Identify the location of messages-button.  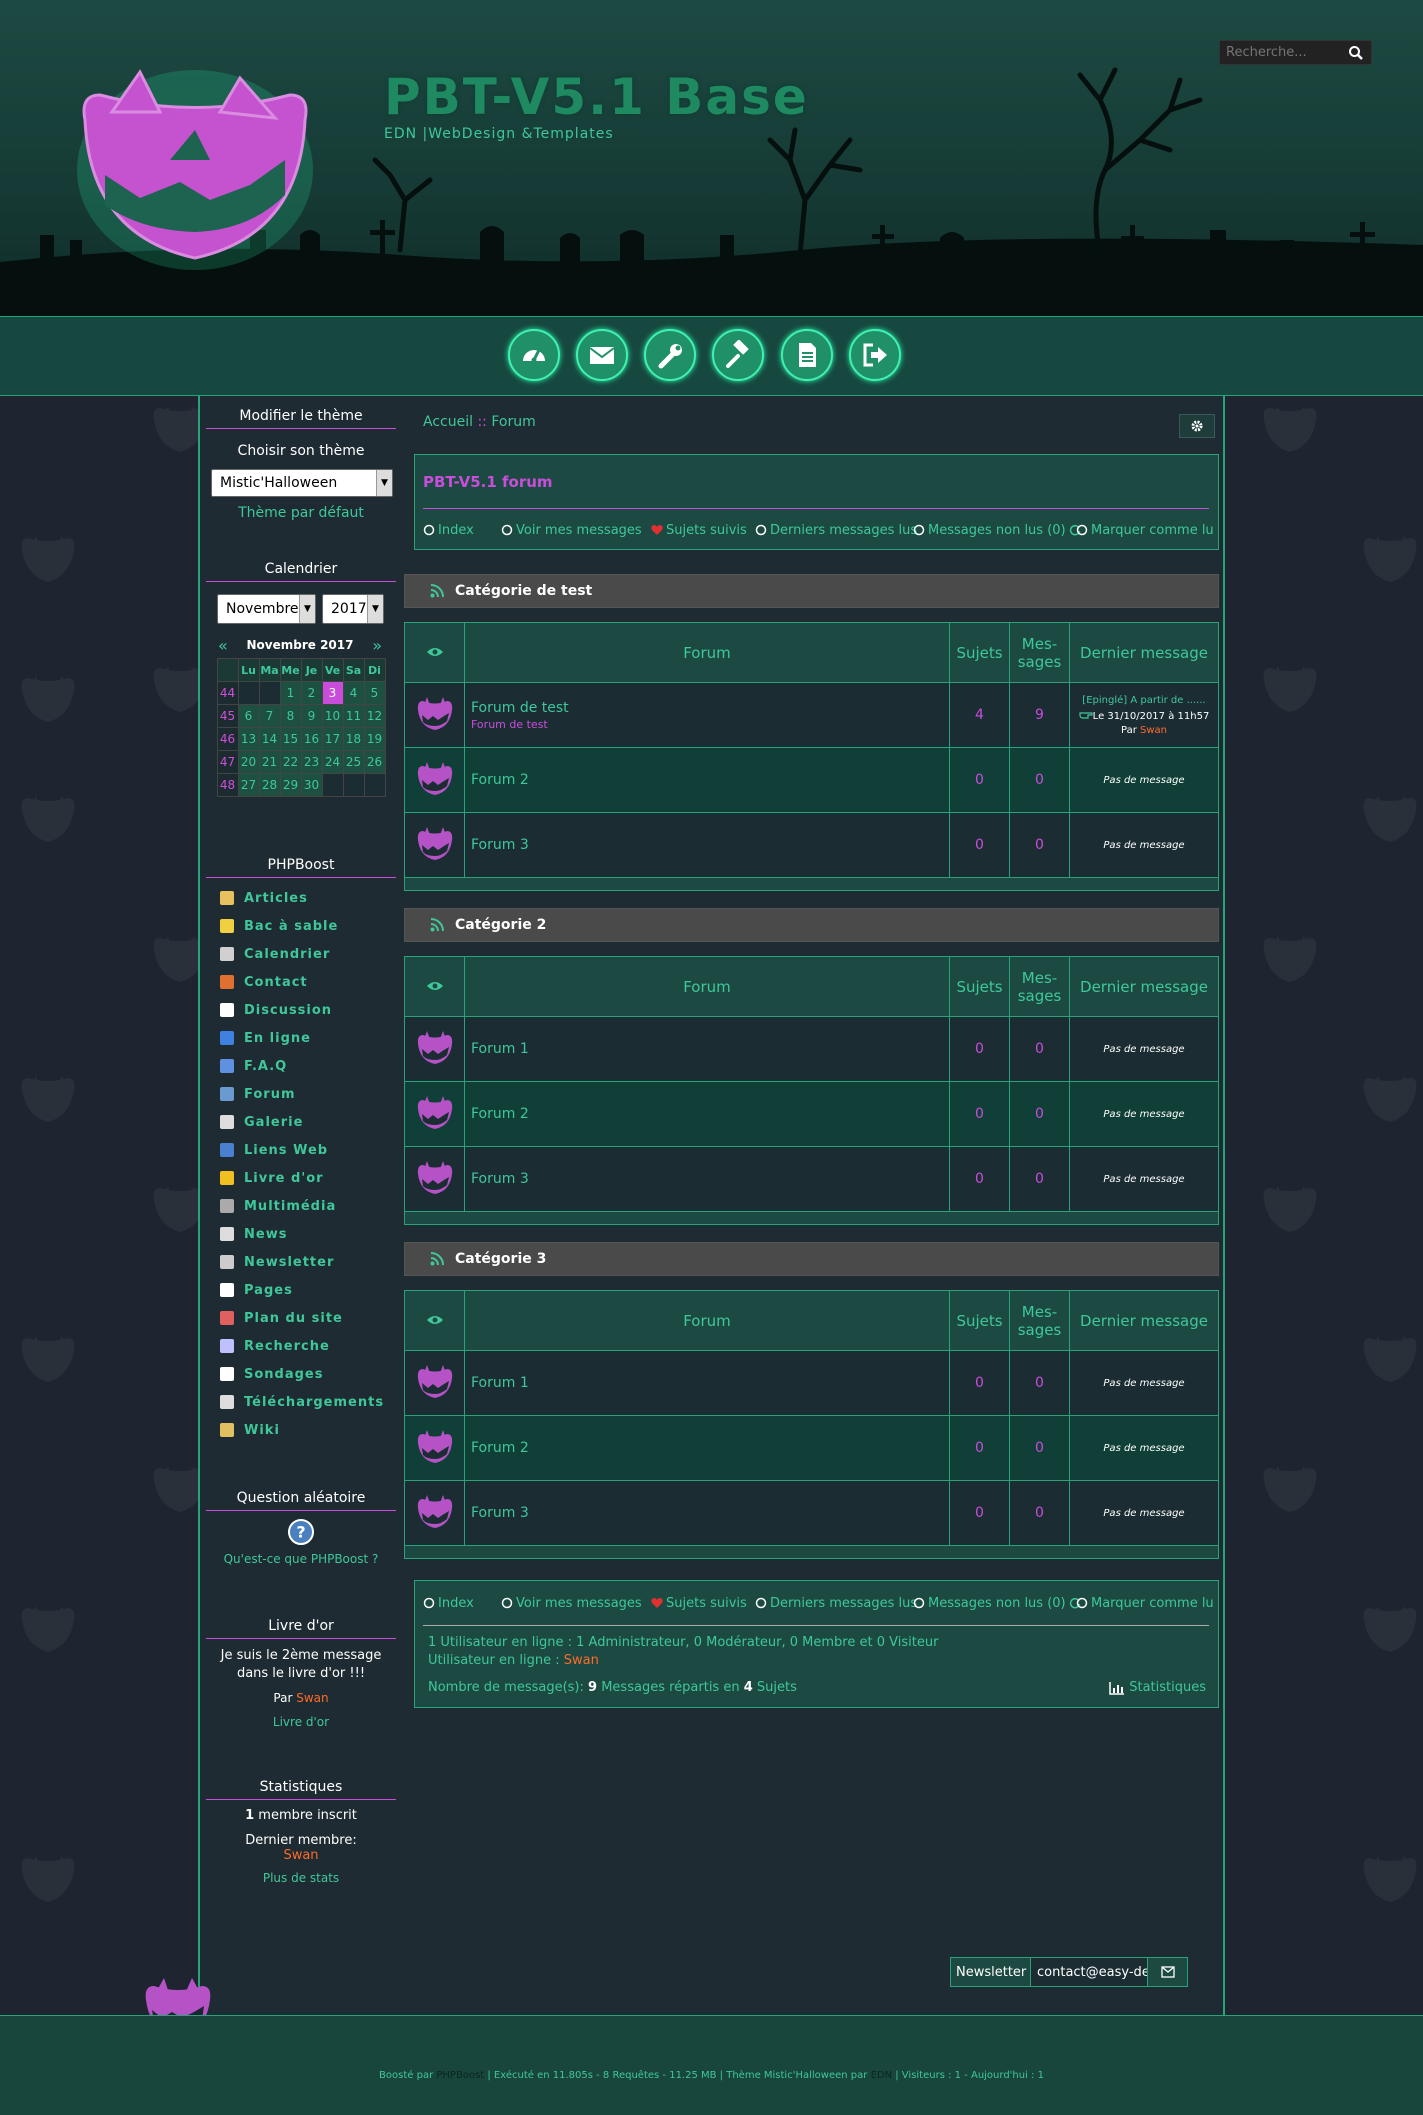
(602, 355).